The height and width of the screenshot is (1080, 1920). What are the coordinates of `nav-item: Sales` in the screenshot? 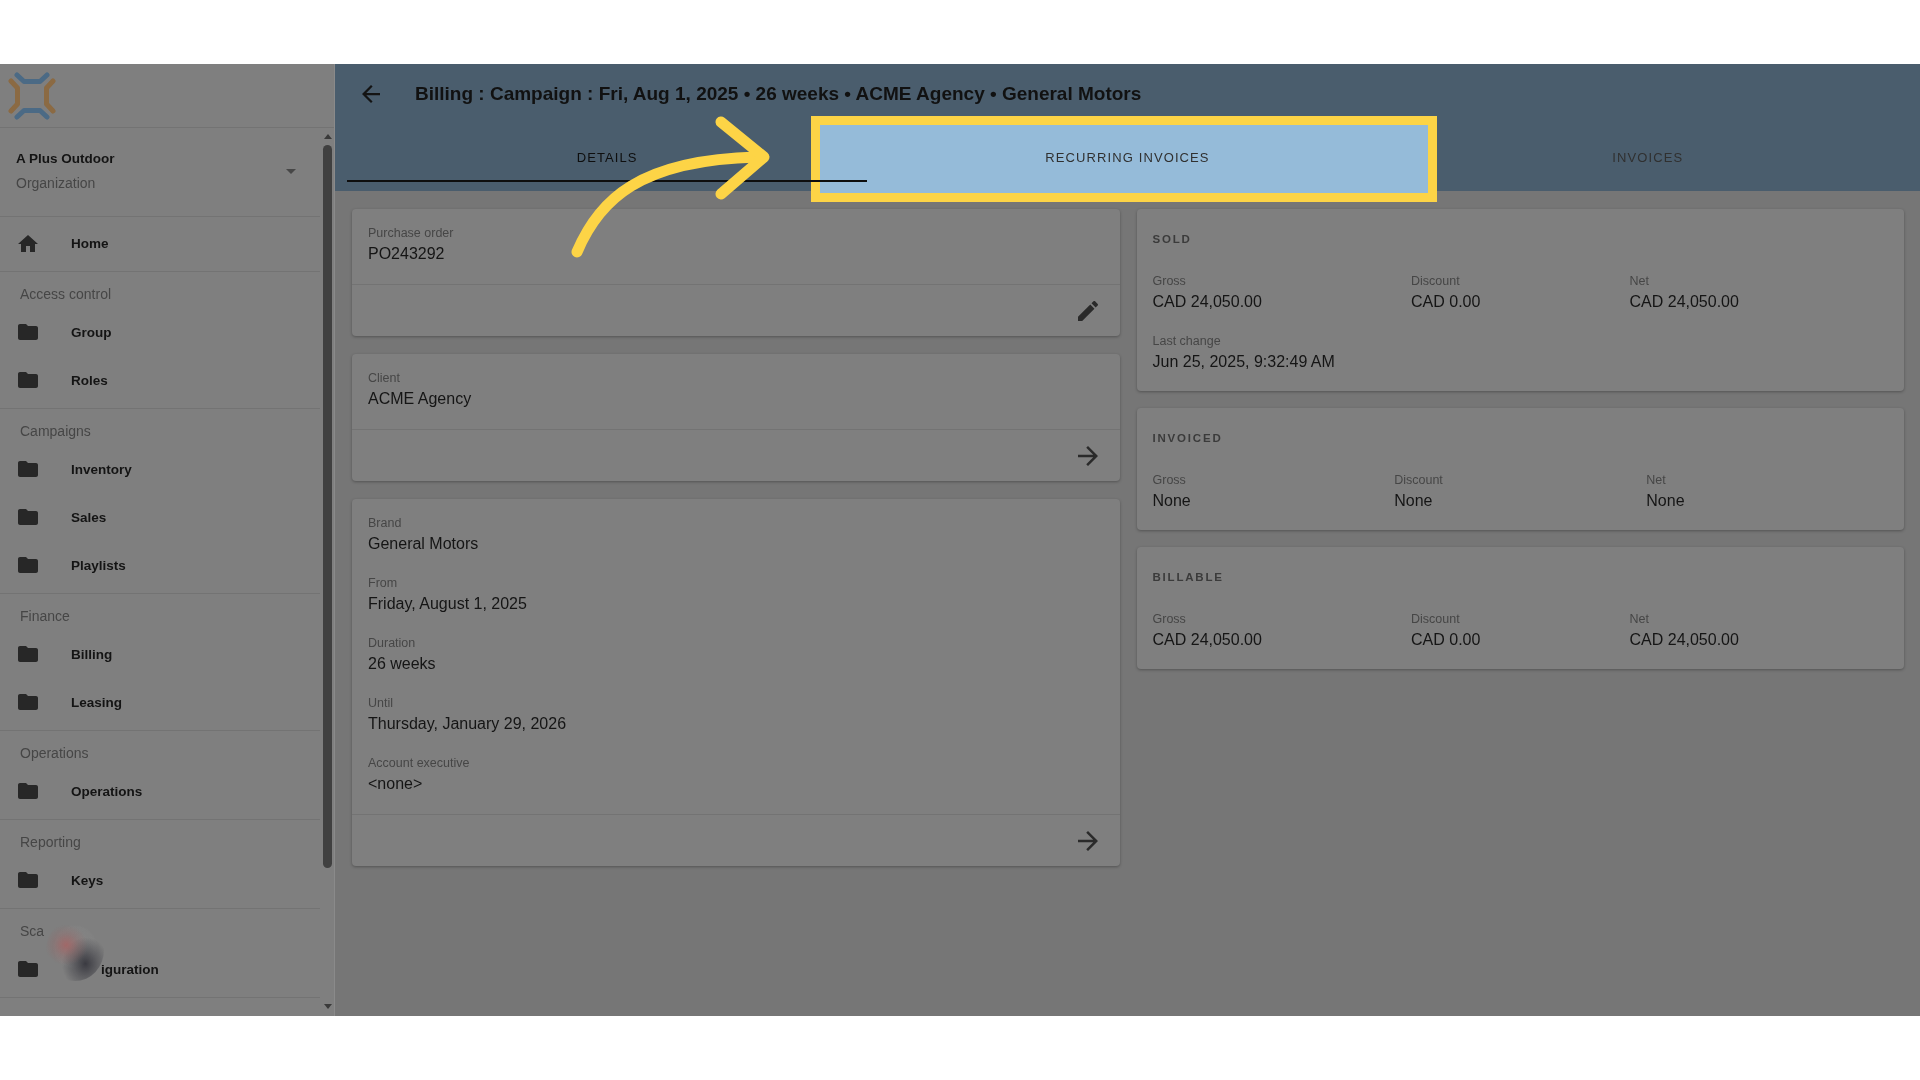 It's located at (160, 517).